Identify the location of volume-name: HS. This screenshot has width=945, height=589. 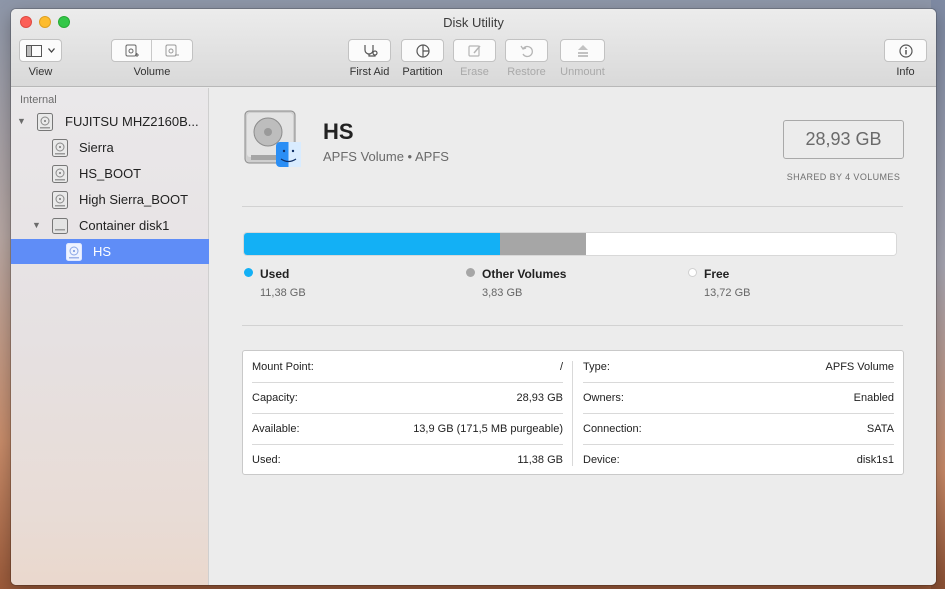
(338, 131).